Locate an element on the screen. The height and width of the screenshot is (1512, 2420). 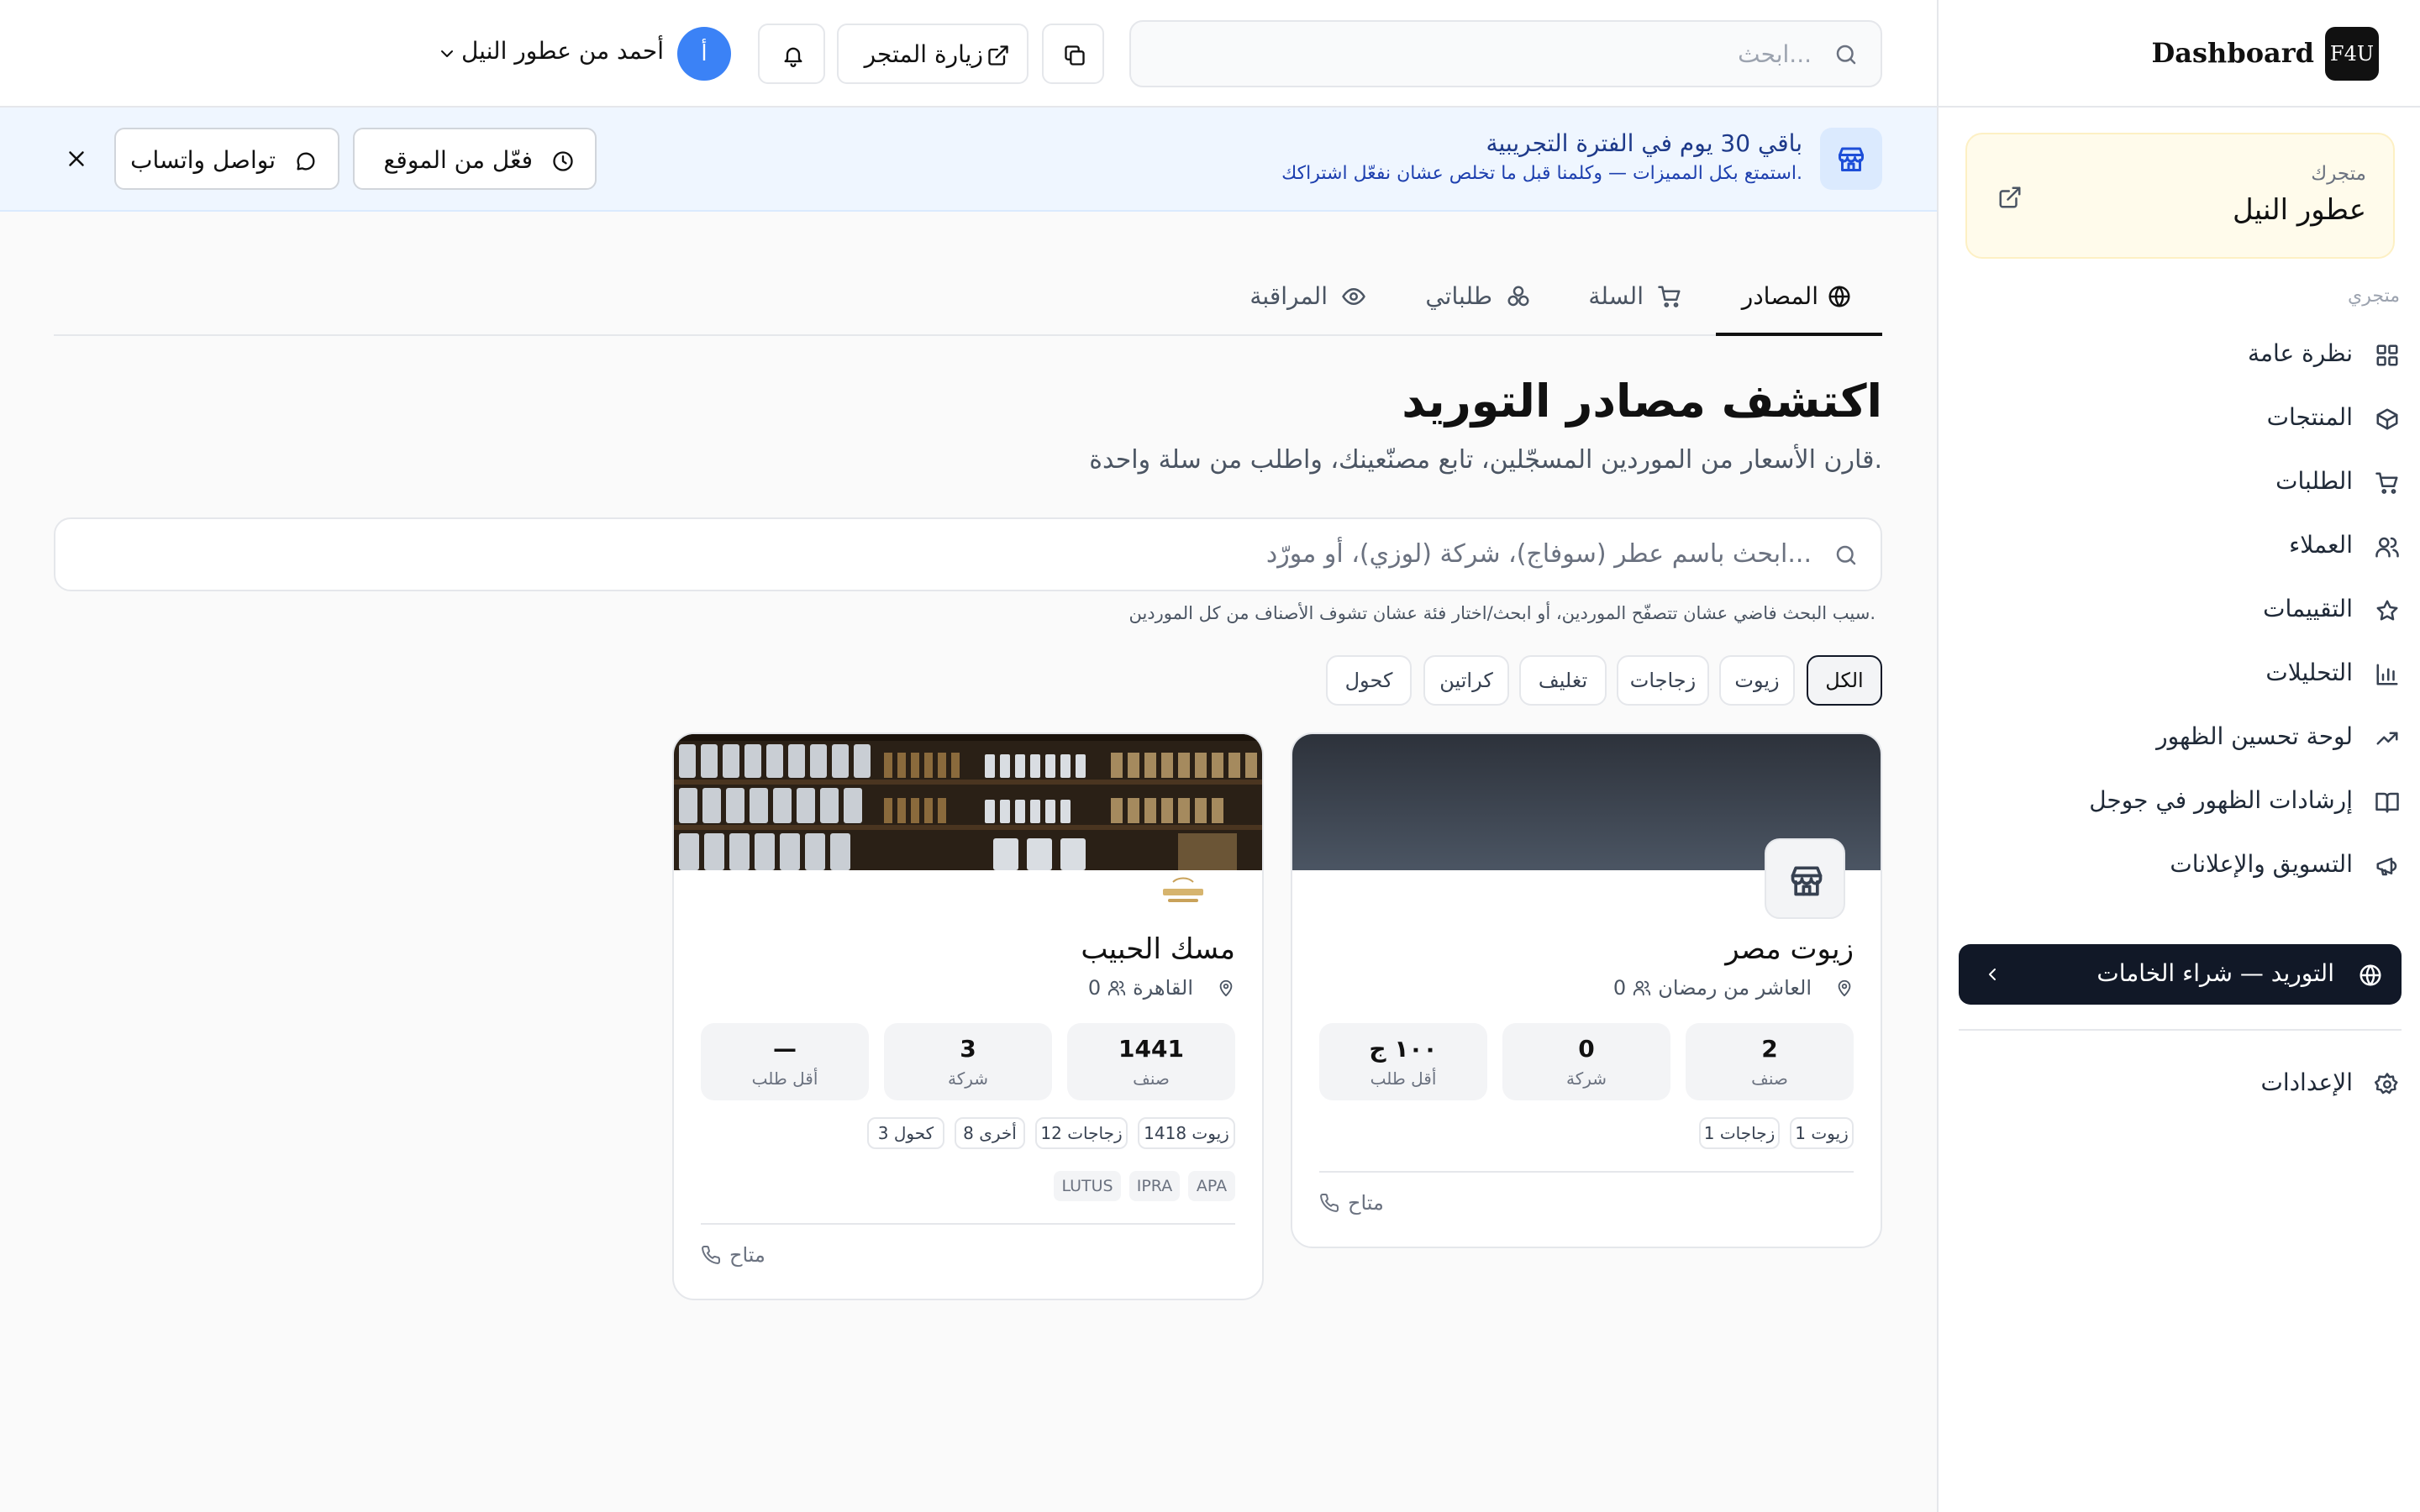
filter-chip-alcohol: كحول is located at coordinates (1369, 680).